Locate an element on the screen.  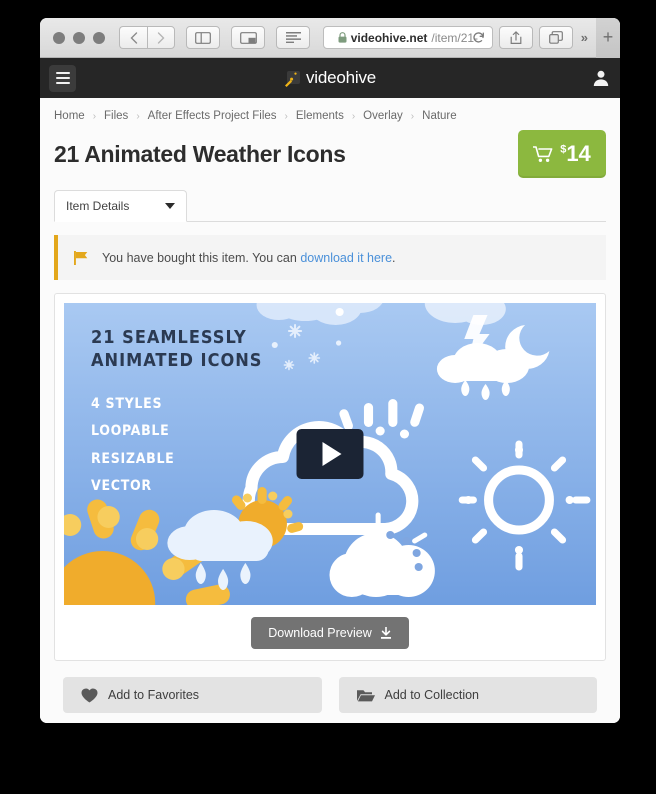
folder-icon is located at coordinates (365, 695).